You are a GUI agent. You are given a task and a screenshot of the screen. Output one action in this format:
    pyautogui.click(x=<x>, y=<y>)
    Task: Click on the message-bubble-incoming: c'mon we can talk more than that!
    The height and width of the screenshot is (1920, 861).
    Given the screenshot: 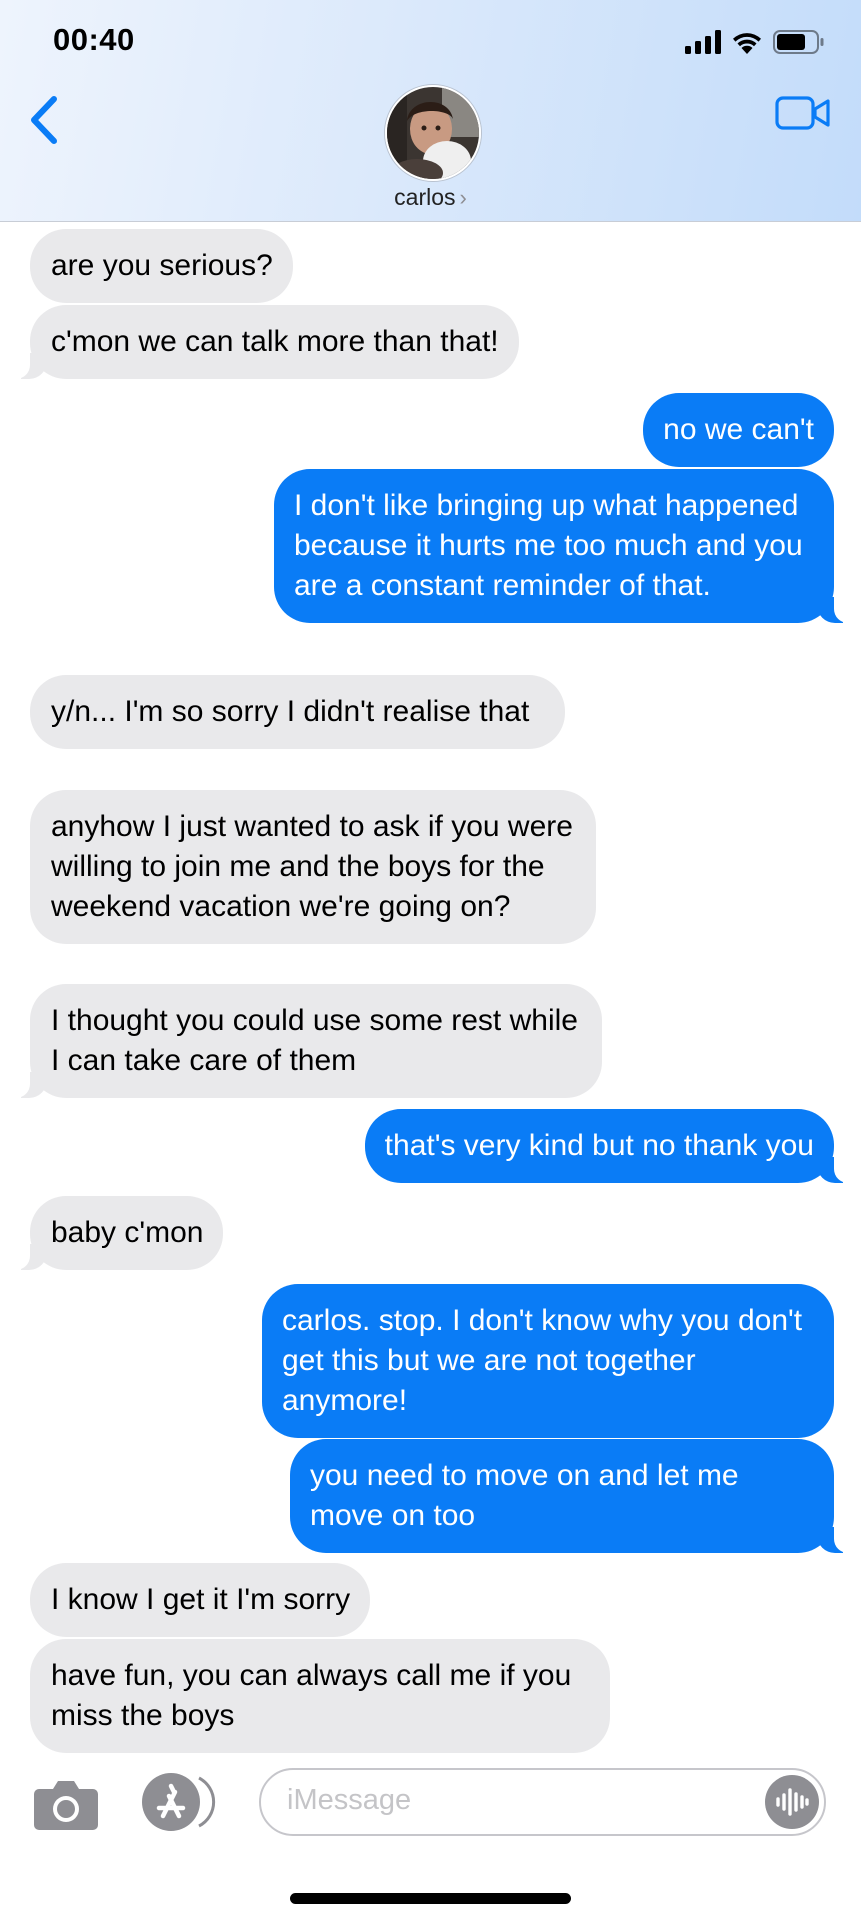 What is the action you would take?
    pyautogui.click(x=261, y=342)
    